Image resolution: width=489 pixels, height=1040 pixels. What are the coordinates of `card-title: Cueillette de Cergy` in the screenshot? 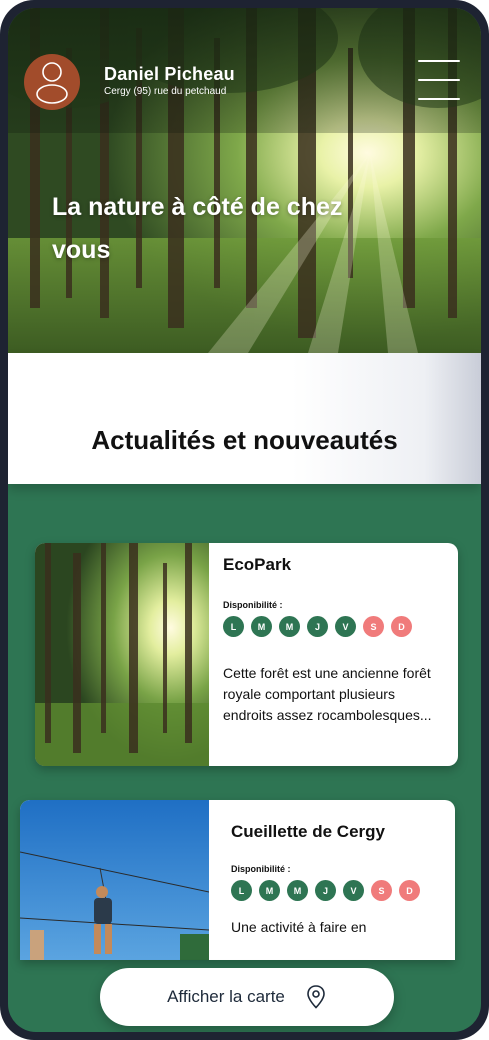 It's located at (308, 831).